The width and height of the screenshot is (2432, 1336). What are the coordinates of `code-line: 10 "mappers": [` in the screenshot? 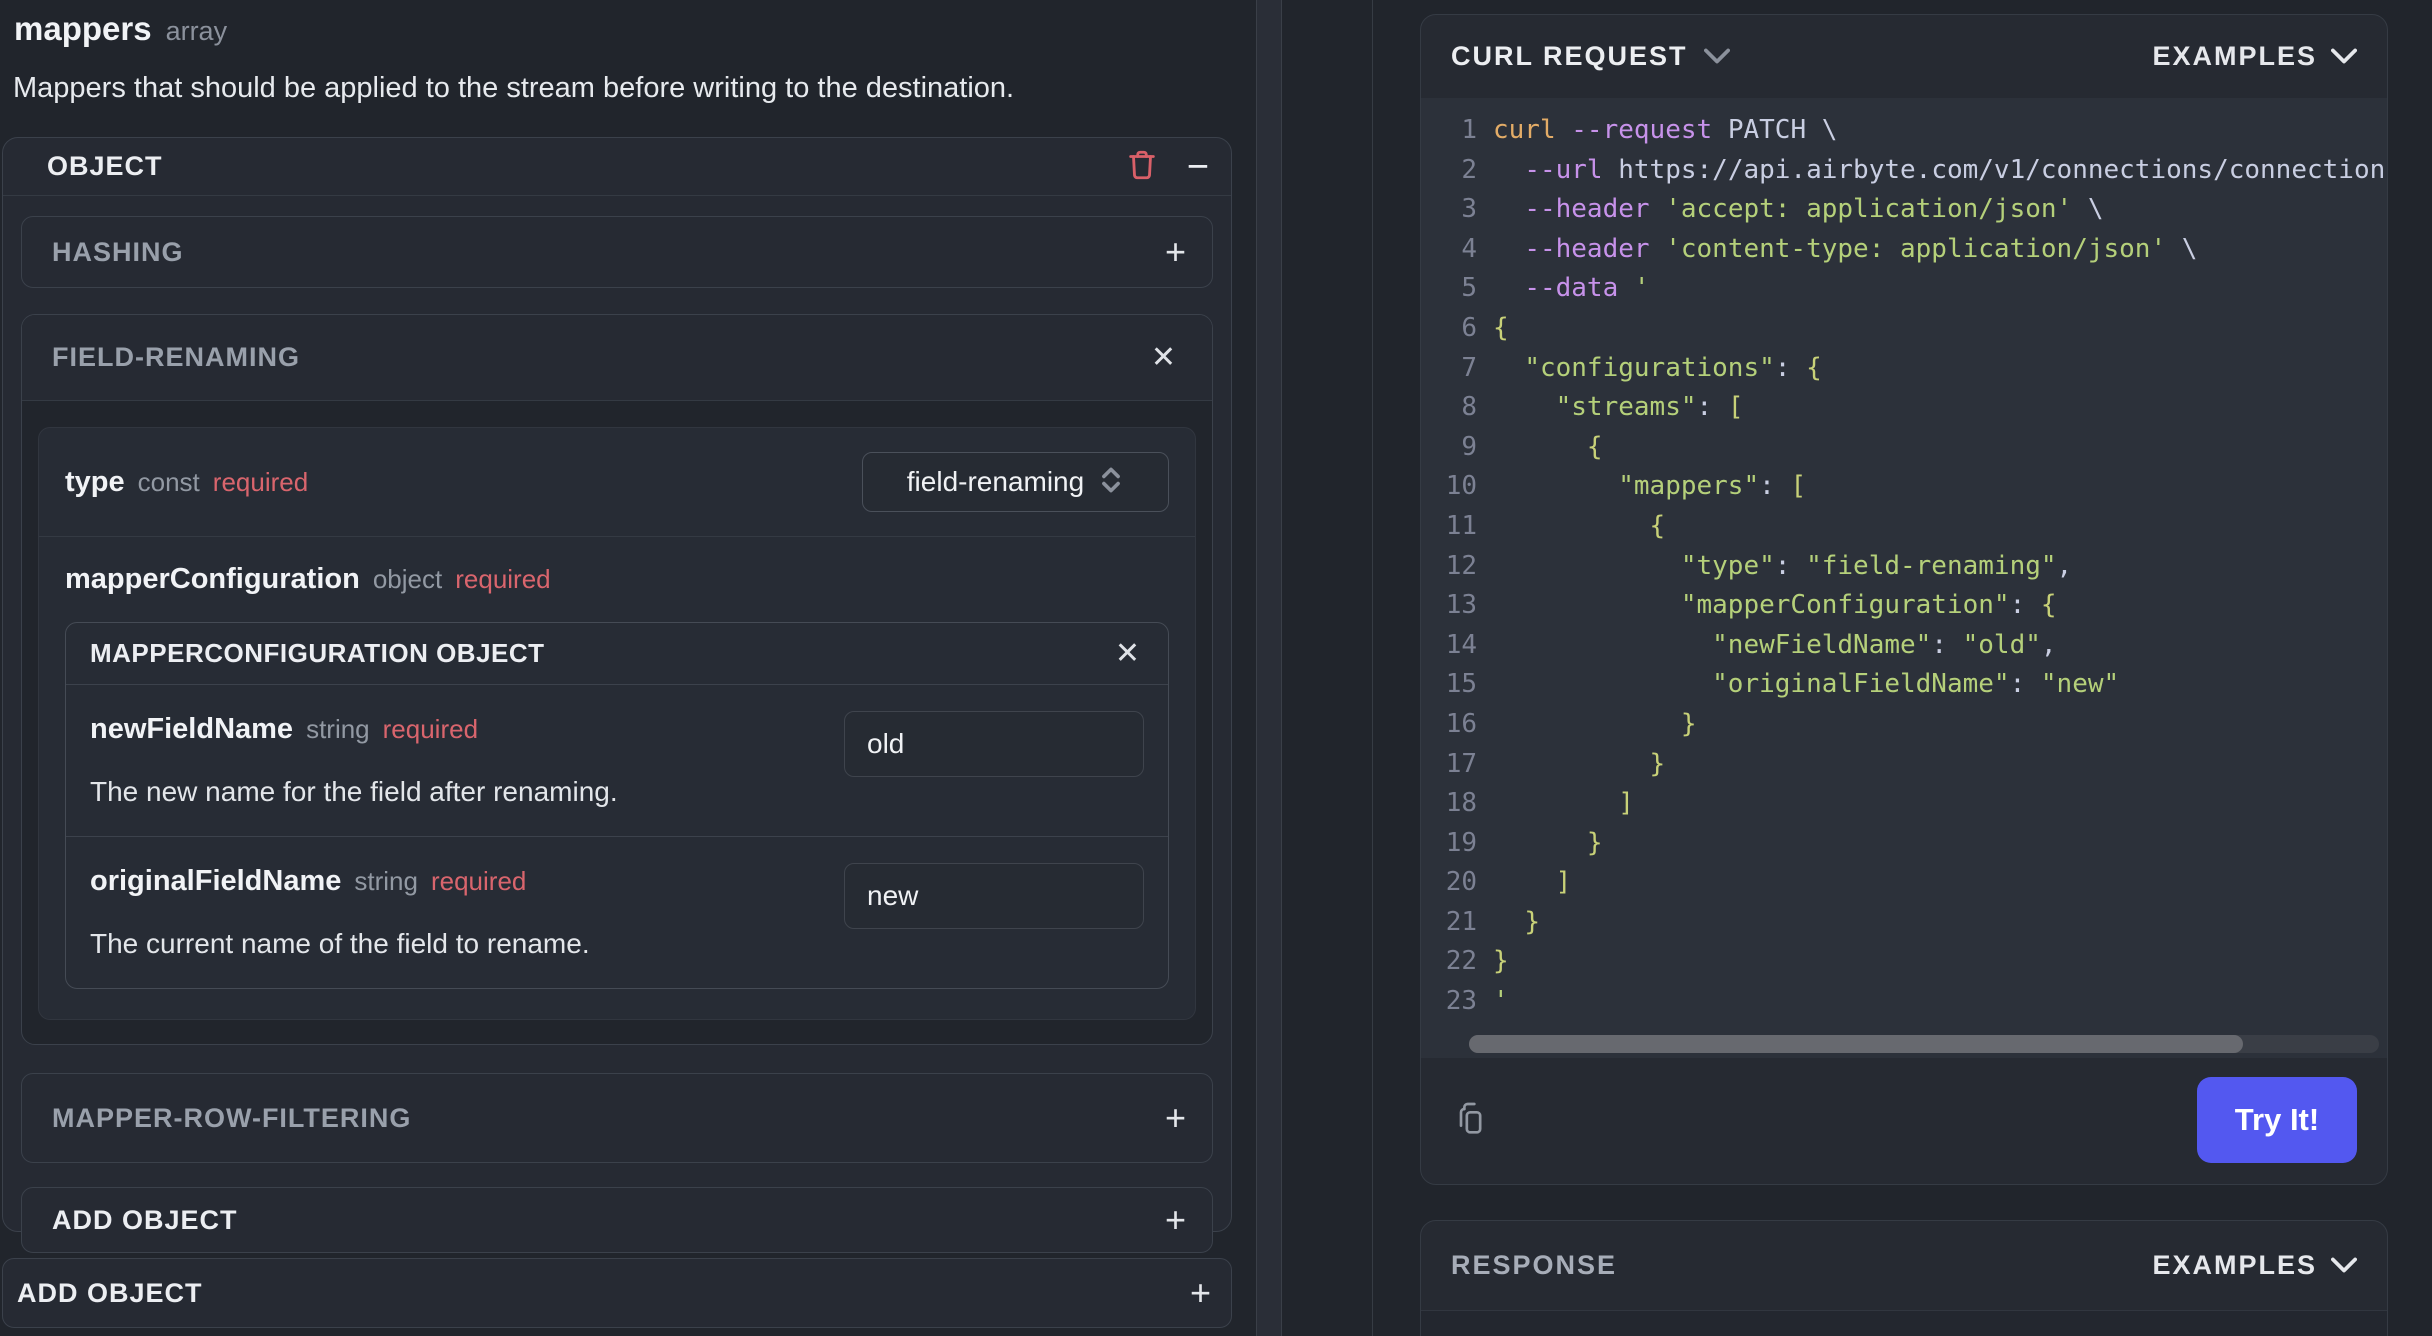 It's located at (1904, 487).